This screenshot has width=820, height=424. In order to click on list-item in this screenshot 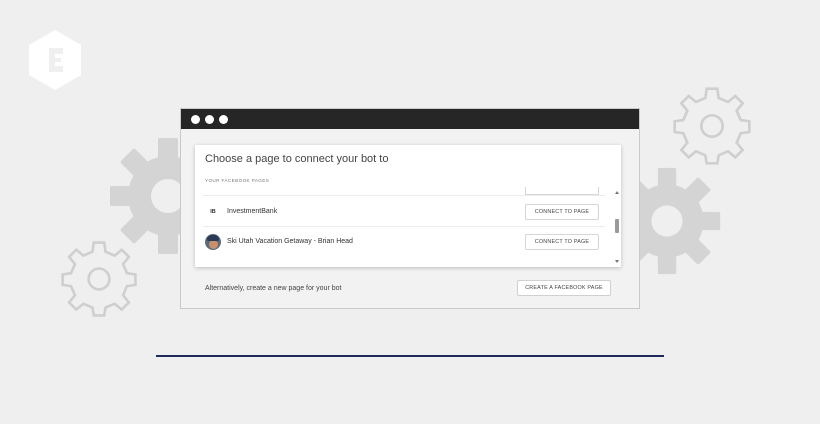, I will do `click(404, 191)`.